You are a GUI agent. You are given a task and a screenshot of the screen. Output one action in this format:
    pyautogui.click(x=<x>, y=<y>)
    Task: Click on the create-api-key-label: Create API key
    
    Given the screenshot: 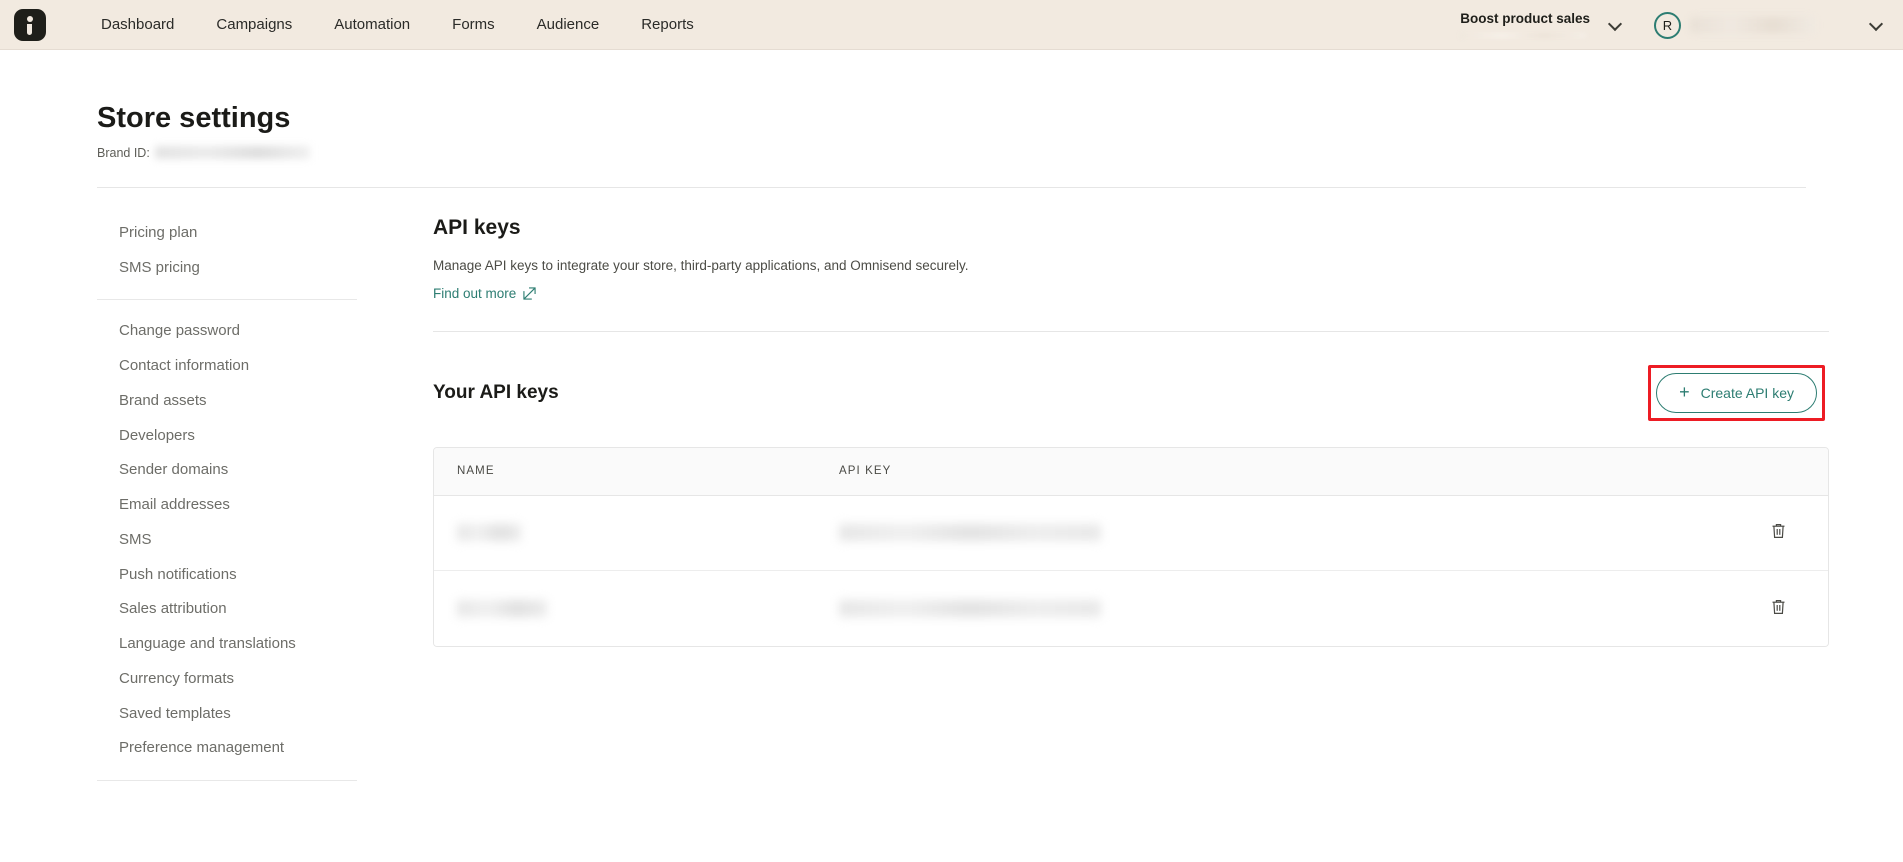 What is the action you would take?
    pyautogui.click(x=1747, y=392)
    